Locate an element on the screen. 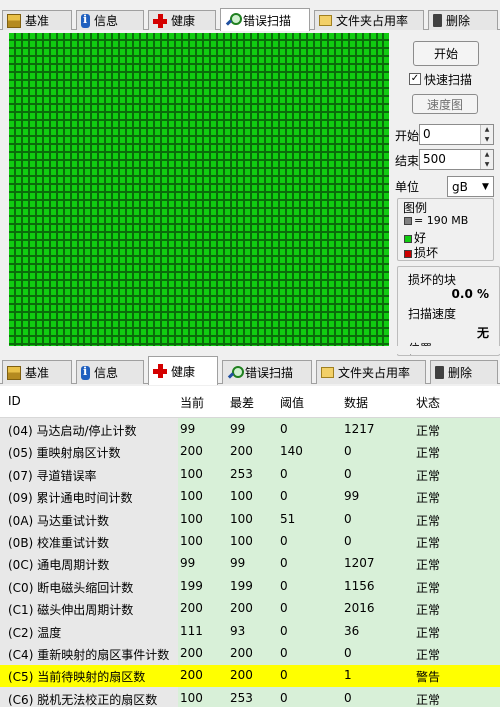 The image size is (500, 707). column-header-data: 数据 is located at coordinates (356, 402).